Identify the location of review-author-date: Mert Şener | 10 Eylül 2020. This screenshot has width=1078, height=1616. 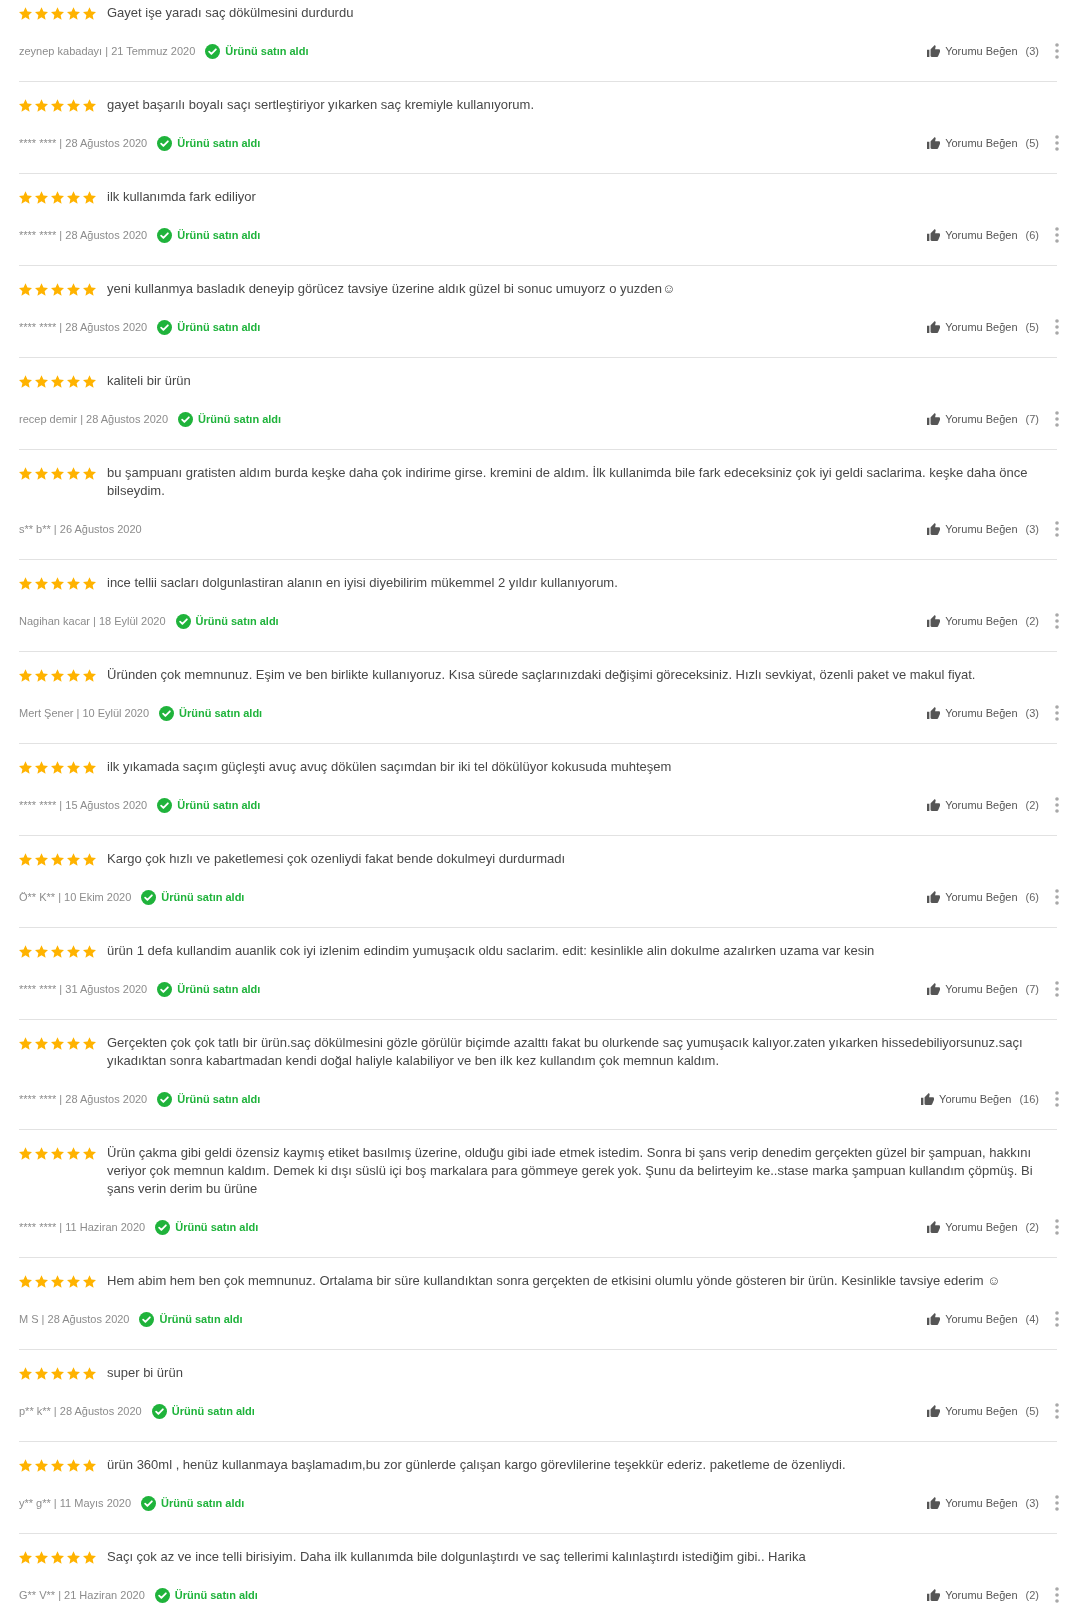
(84, 713).